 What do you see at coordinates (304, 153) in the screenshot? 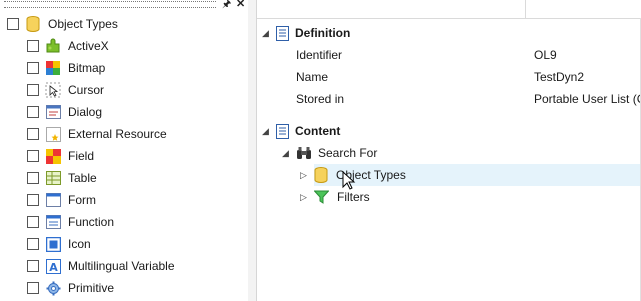
I see `binoculars-icon` at bounding box center [304, 153].